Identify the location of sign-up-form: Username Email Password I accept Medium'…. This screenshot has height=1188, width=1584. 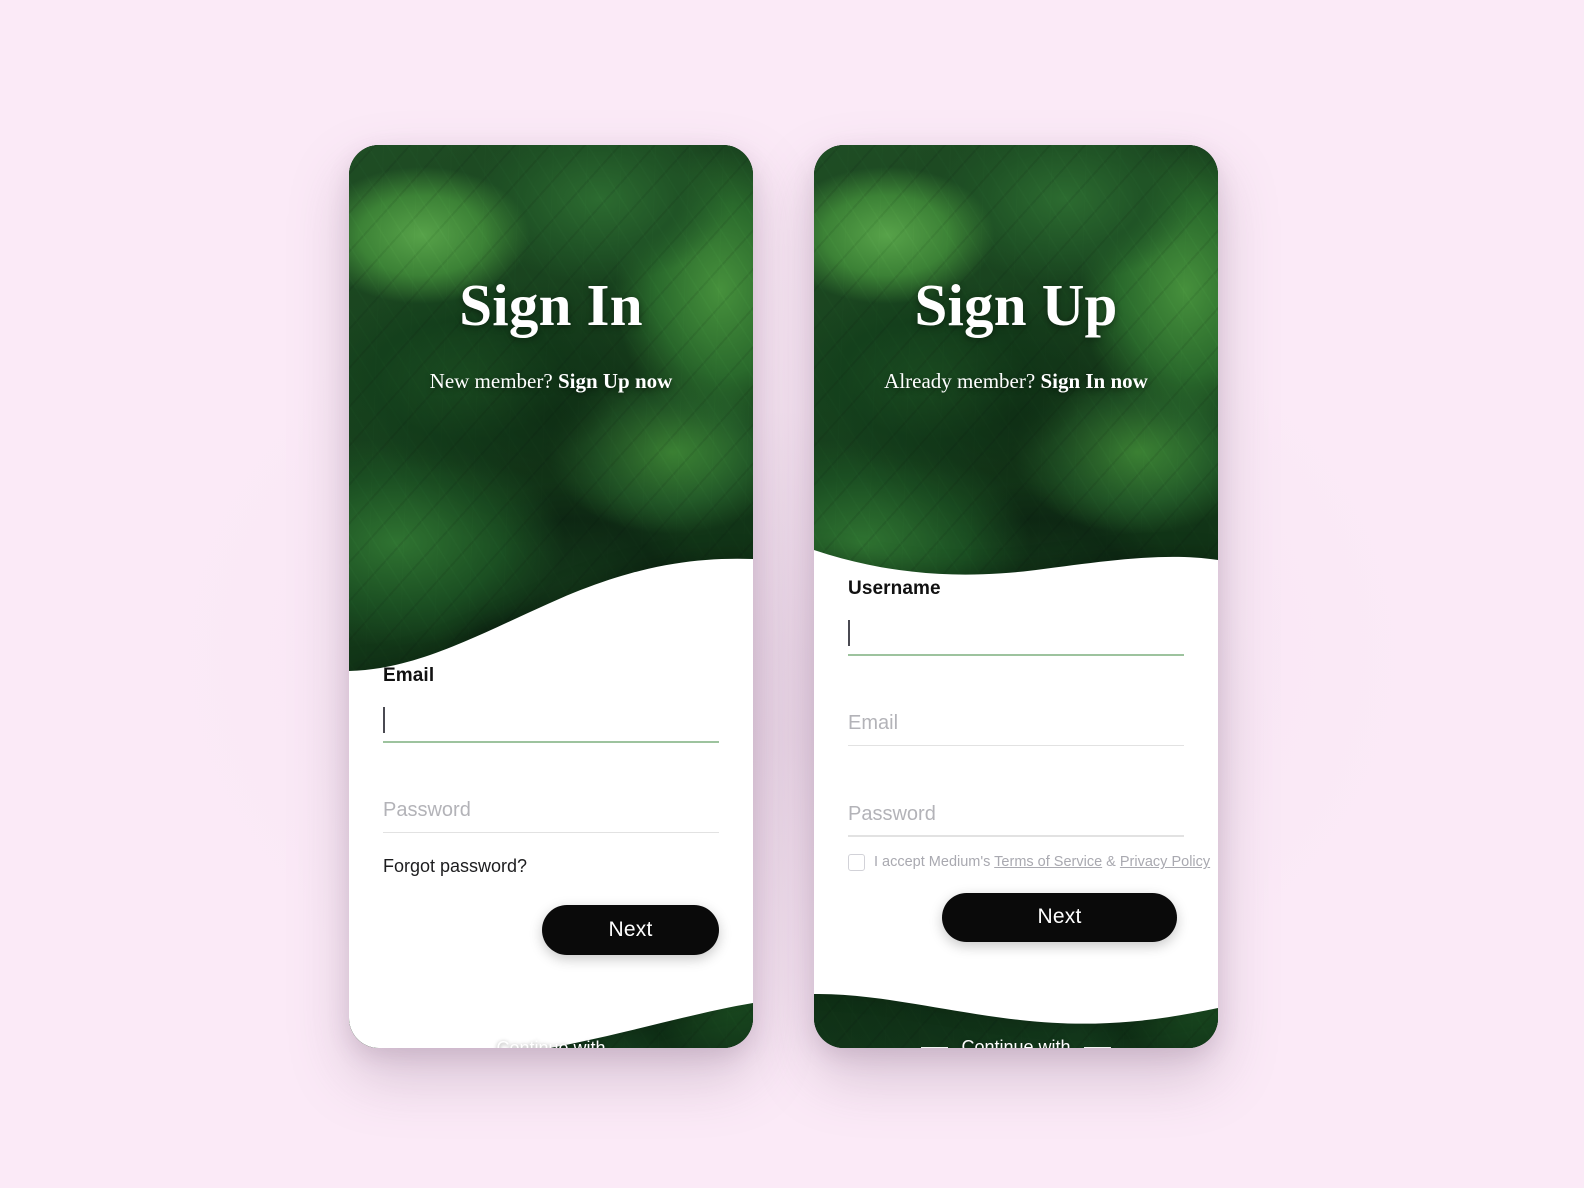
(1016, 760).